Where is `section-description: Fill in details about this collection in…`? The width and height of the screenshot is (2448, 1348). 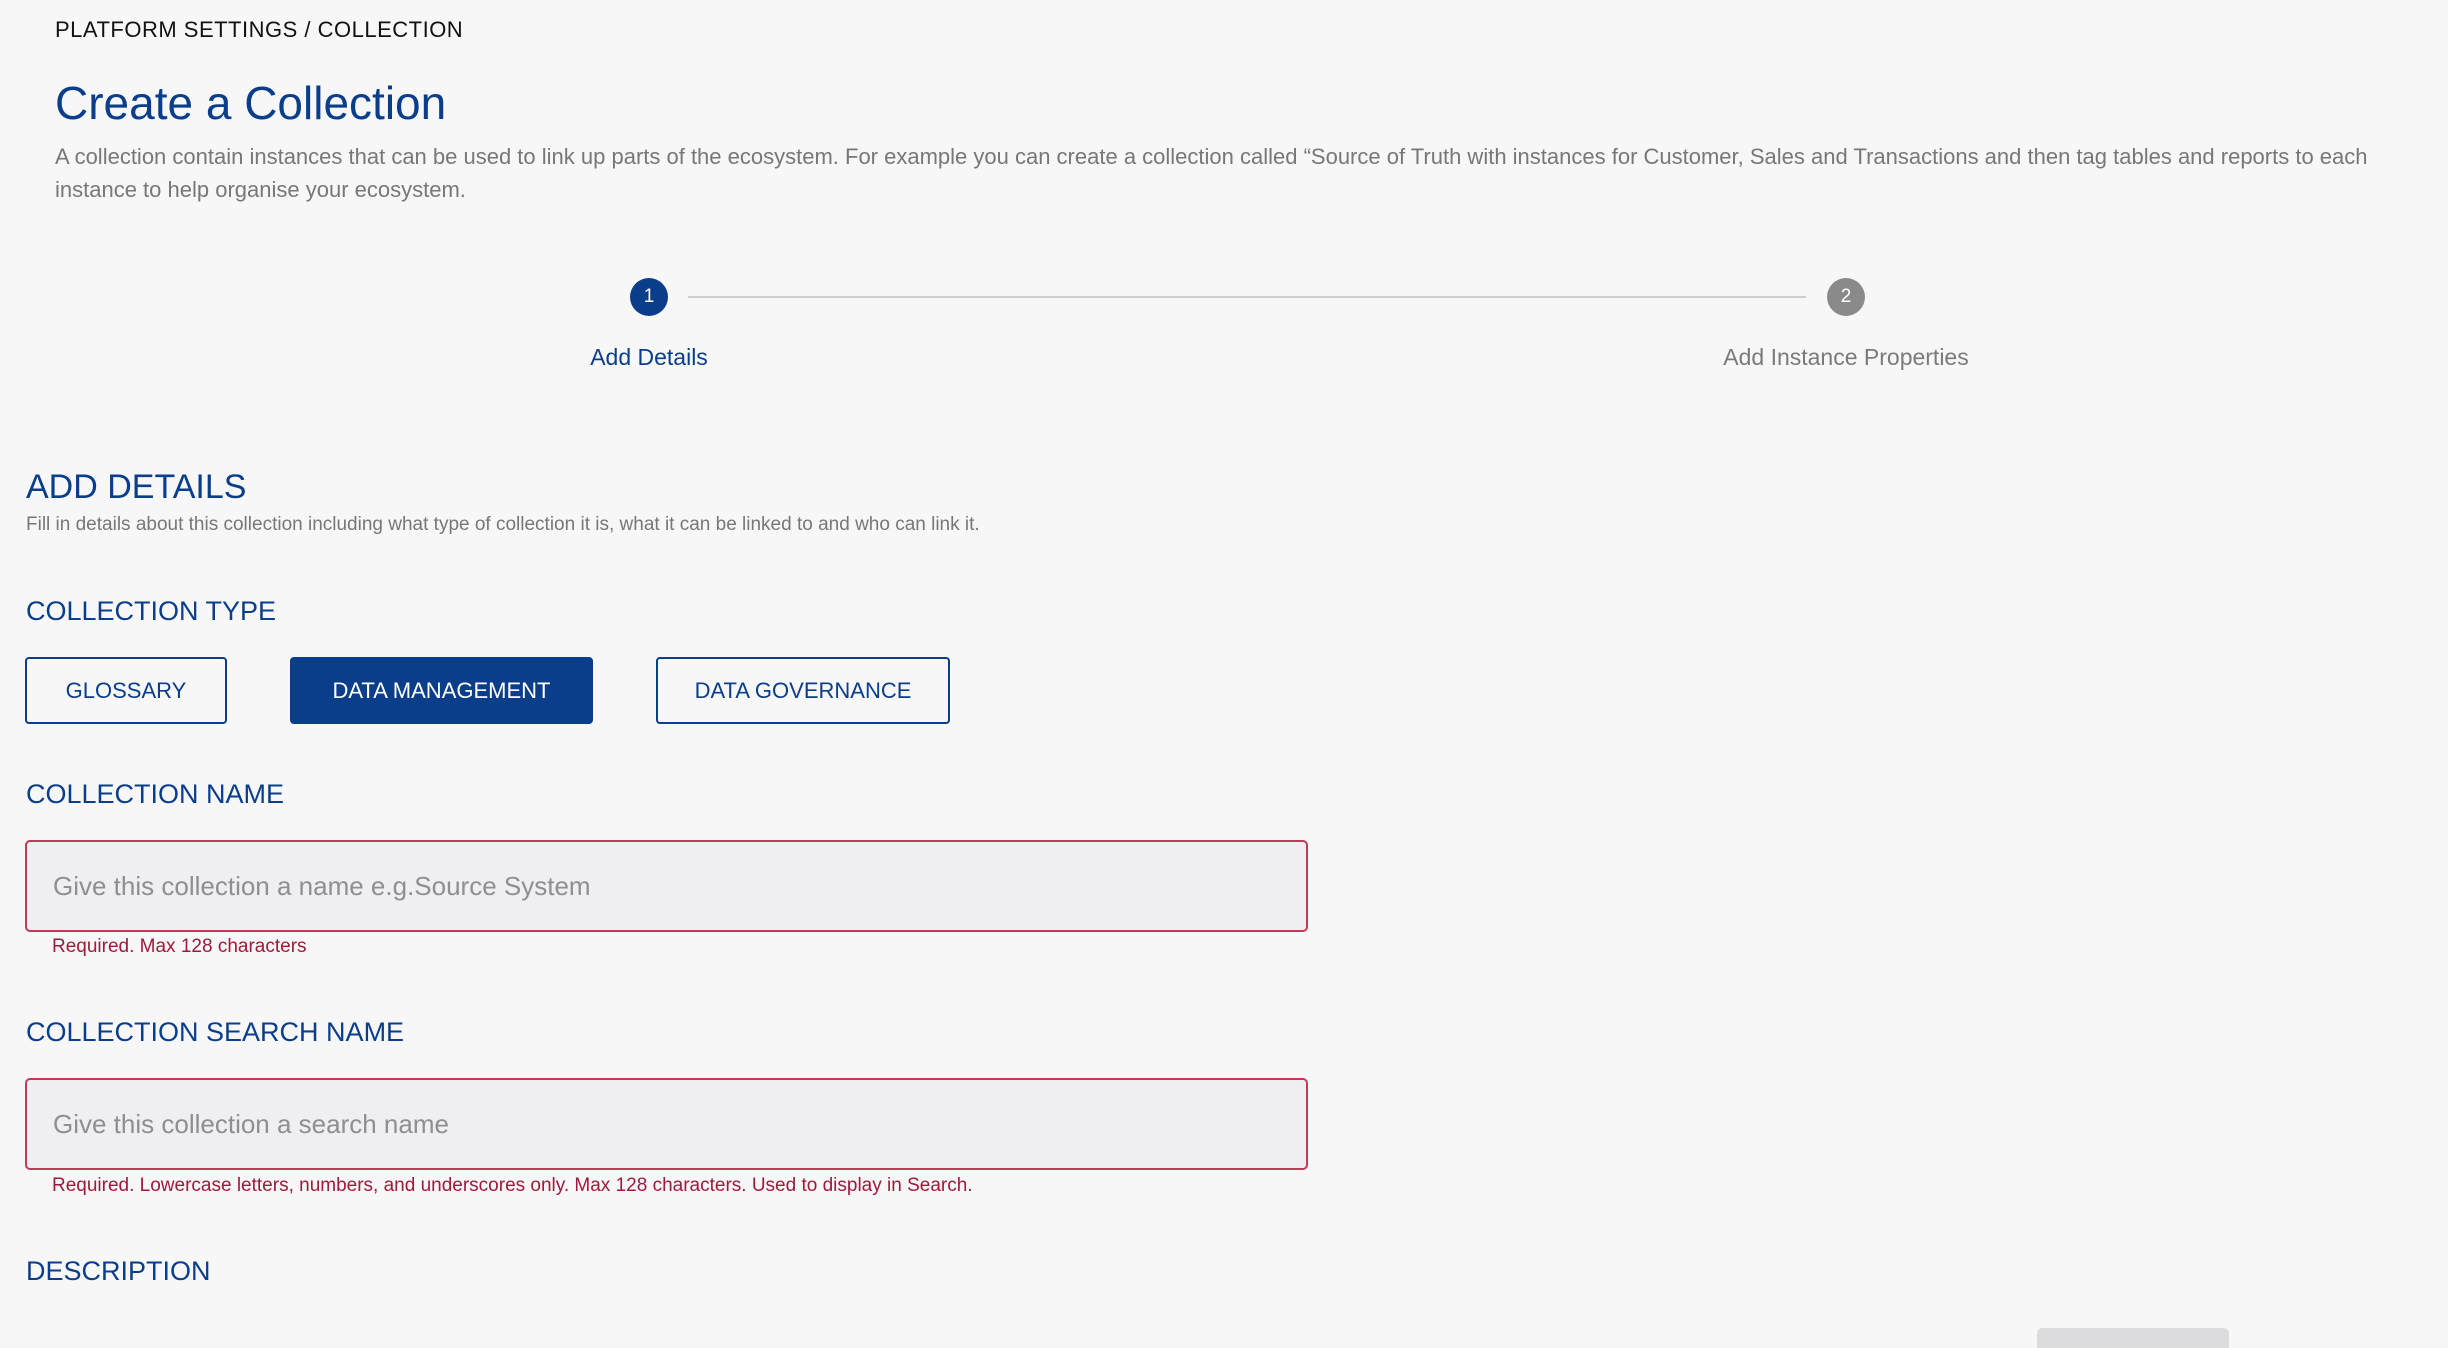
section-description: Fill in details about this collection in… is located at coordinates (503, 524).